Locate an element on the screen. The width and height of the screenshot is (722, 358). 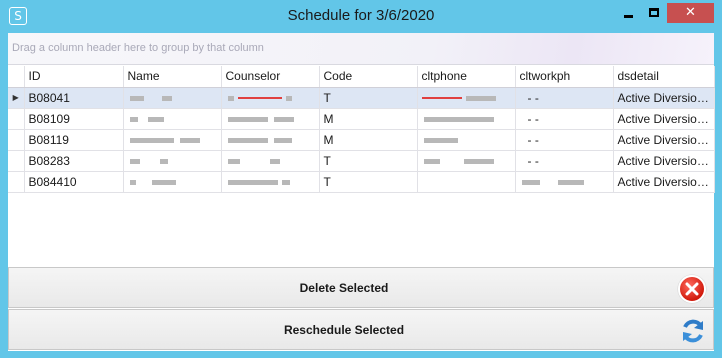
window-title: Schedule for 3/6/2020 is located at coordinates (361, 15).